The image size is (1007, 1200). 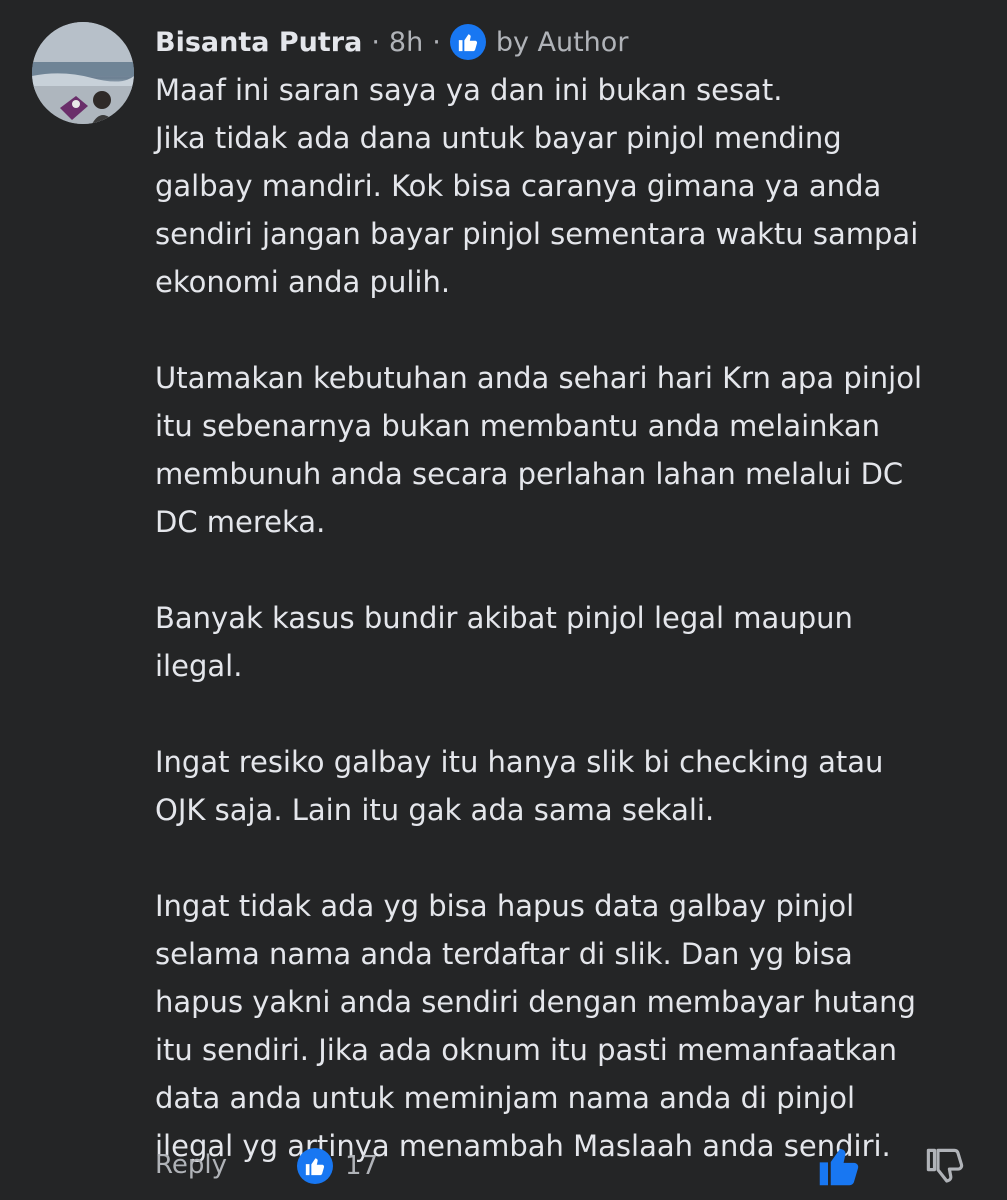 I want to click on author-name: Bisanta Putra, so click(x=258, y=42).